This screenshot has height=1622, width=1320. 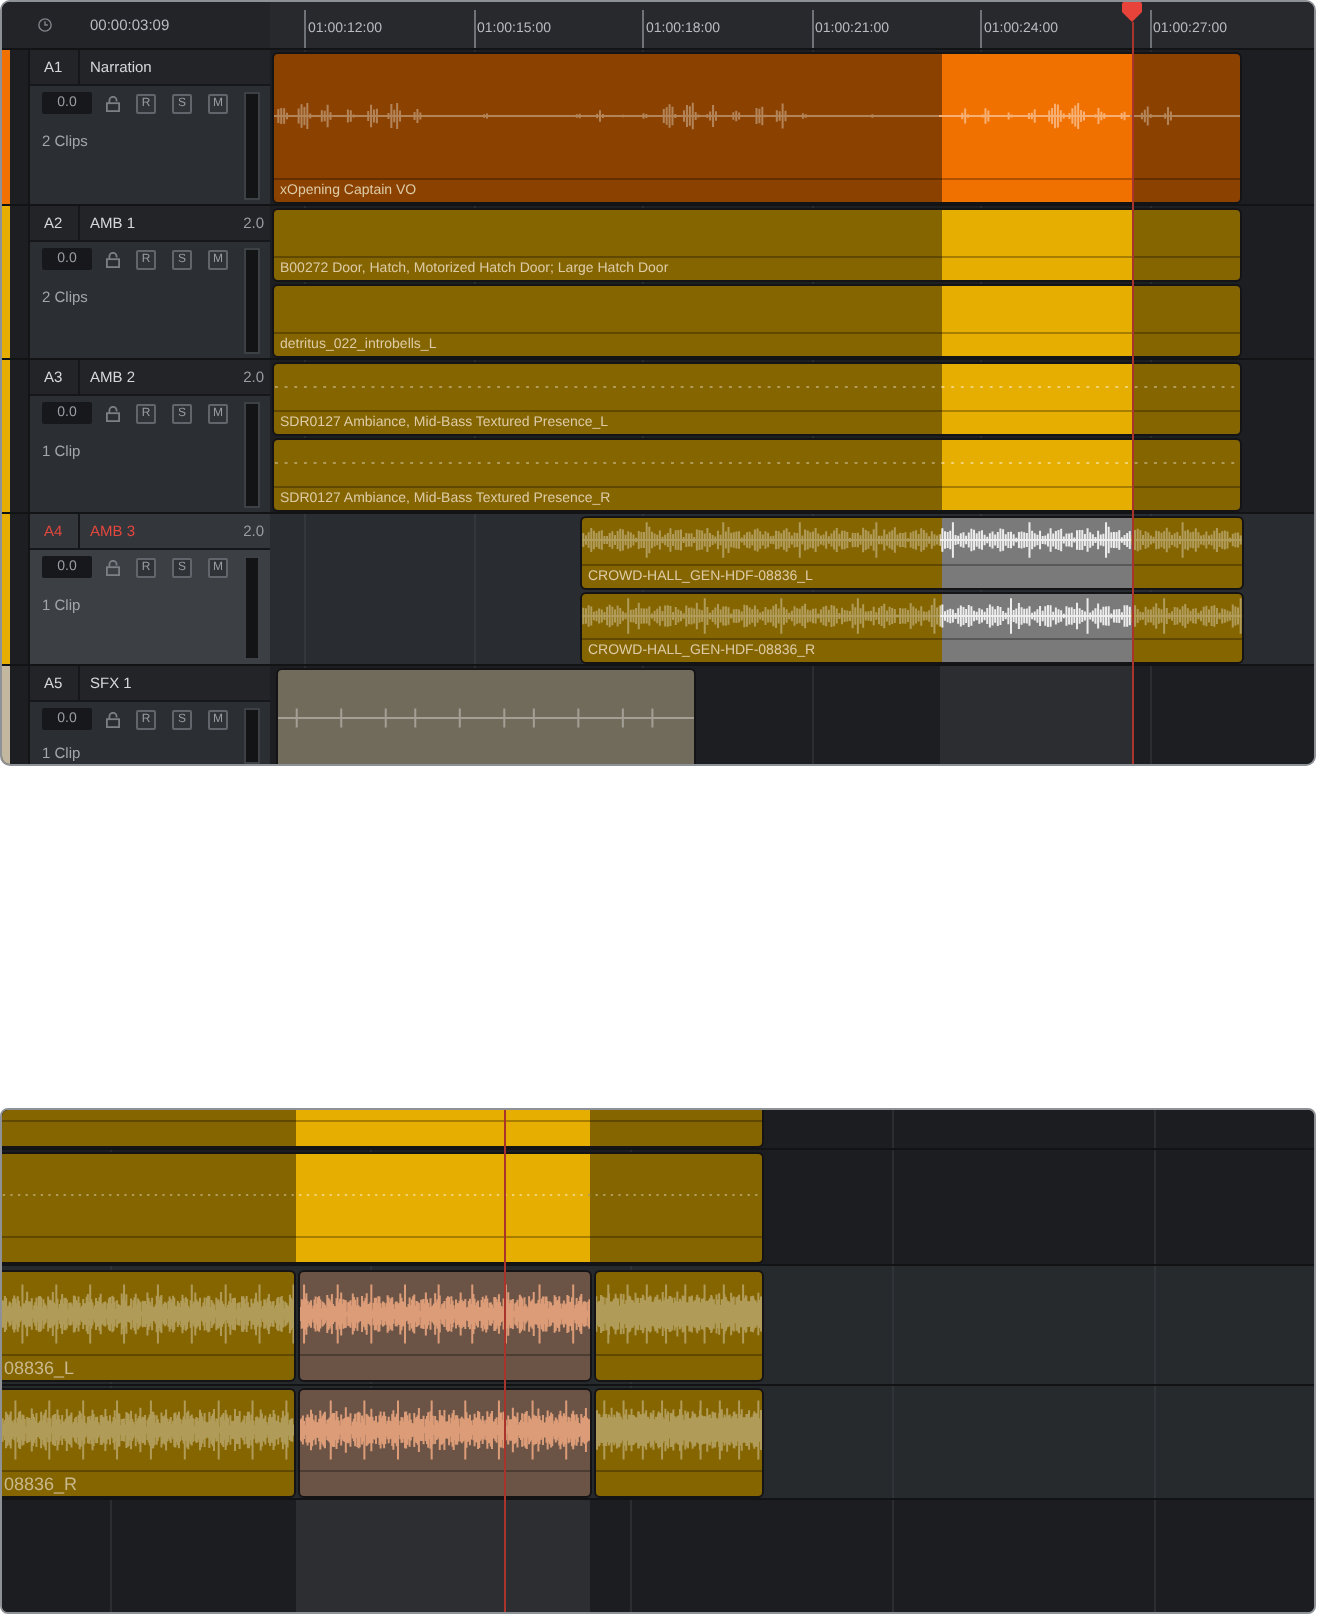 What do you see at coordinates (41, 1484) in the screenshot?
I see `clip-name: 08836_R` at bounding box center [41, 1484].